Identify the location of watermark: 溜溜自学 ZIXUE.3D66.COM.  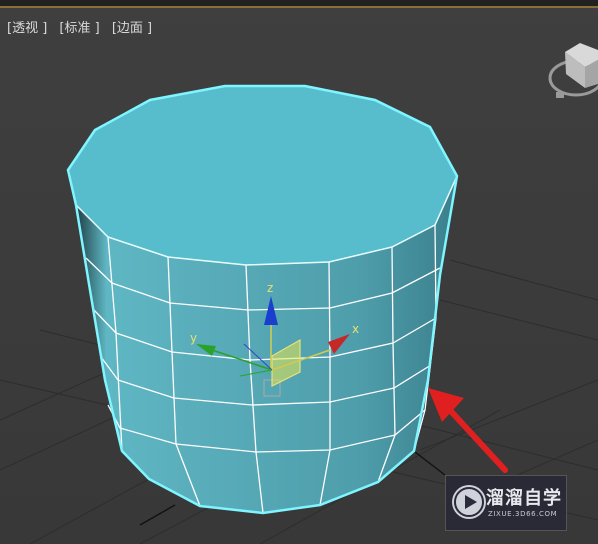
(506, 503).